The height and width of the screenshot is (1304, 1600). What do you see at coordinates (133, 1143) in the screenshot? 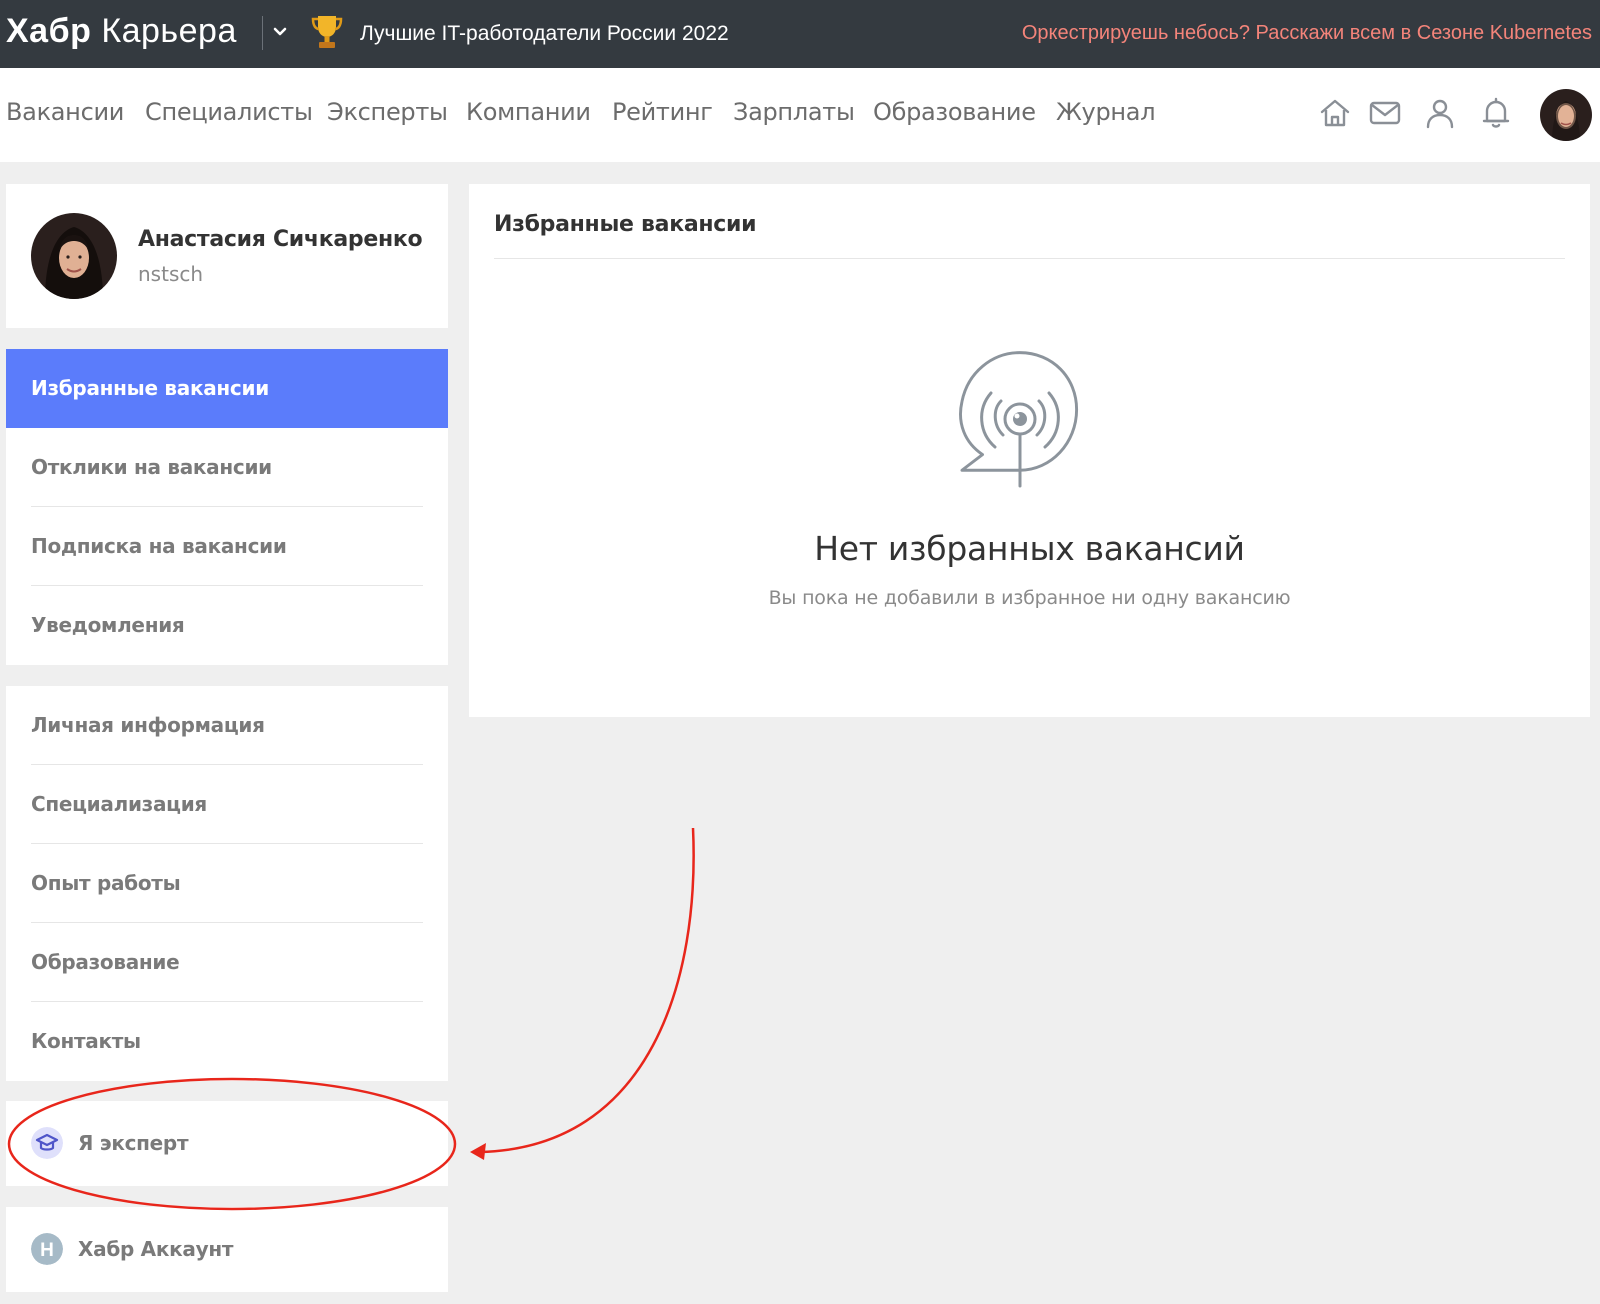
I see `expert-label: Я эксперт` at bounding box center [133, 1143].